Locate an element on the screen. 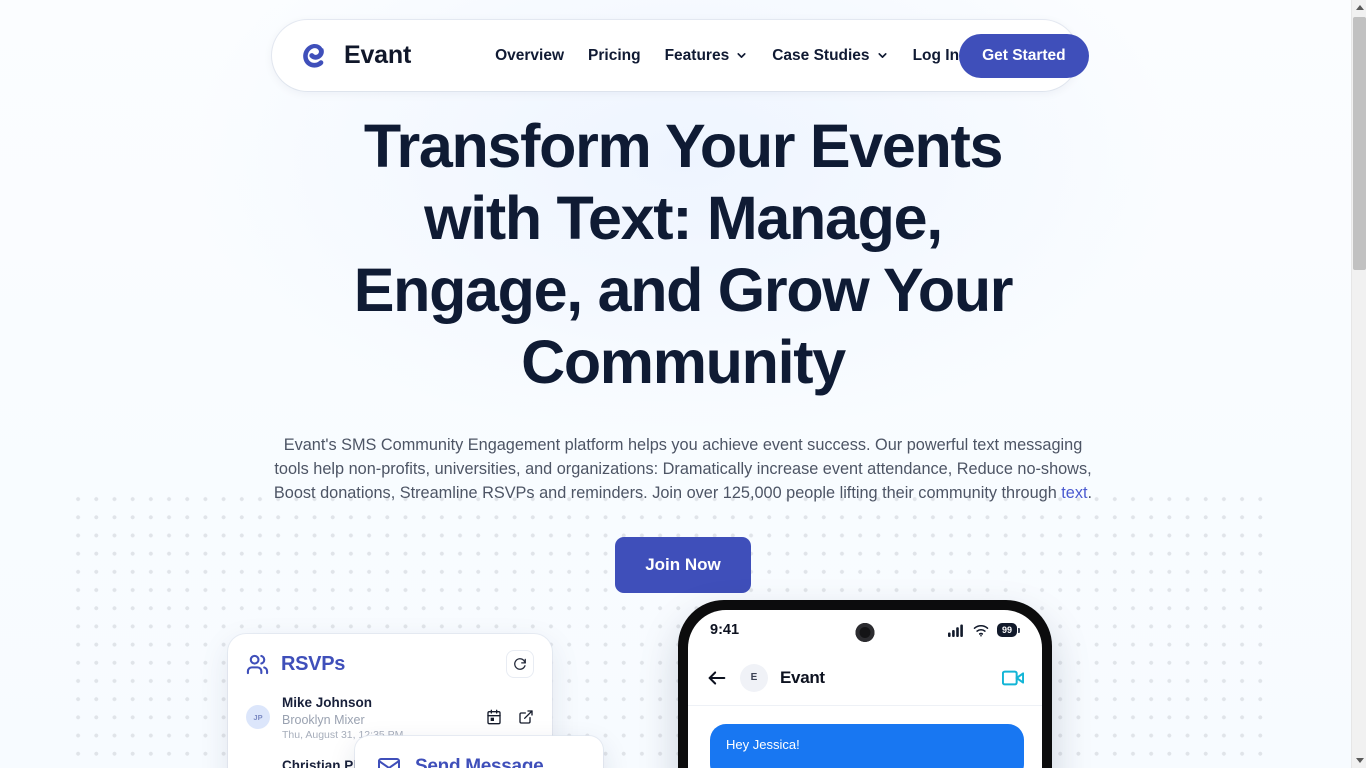  phone-mockup: 9:41 99 E Evant Hey Jessica! is located at coordinates (865, 684).